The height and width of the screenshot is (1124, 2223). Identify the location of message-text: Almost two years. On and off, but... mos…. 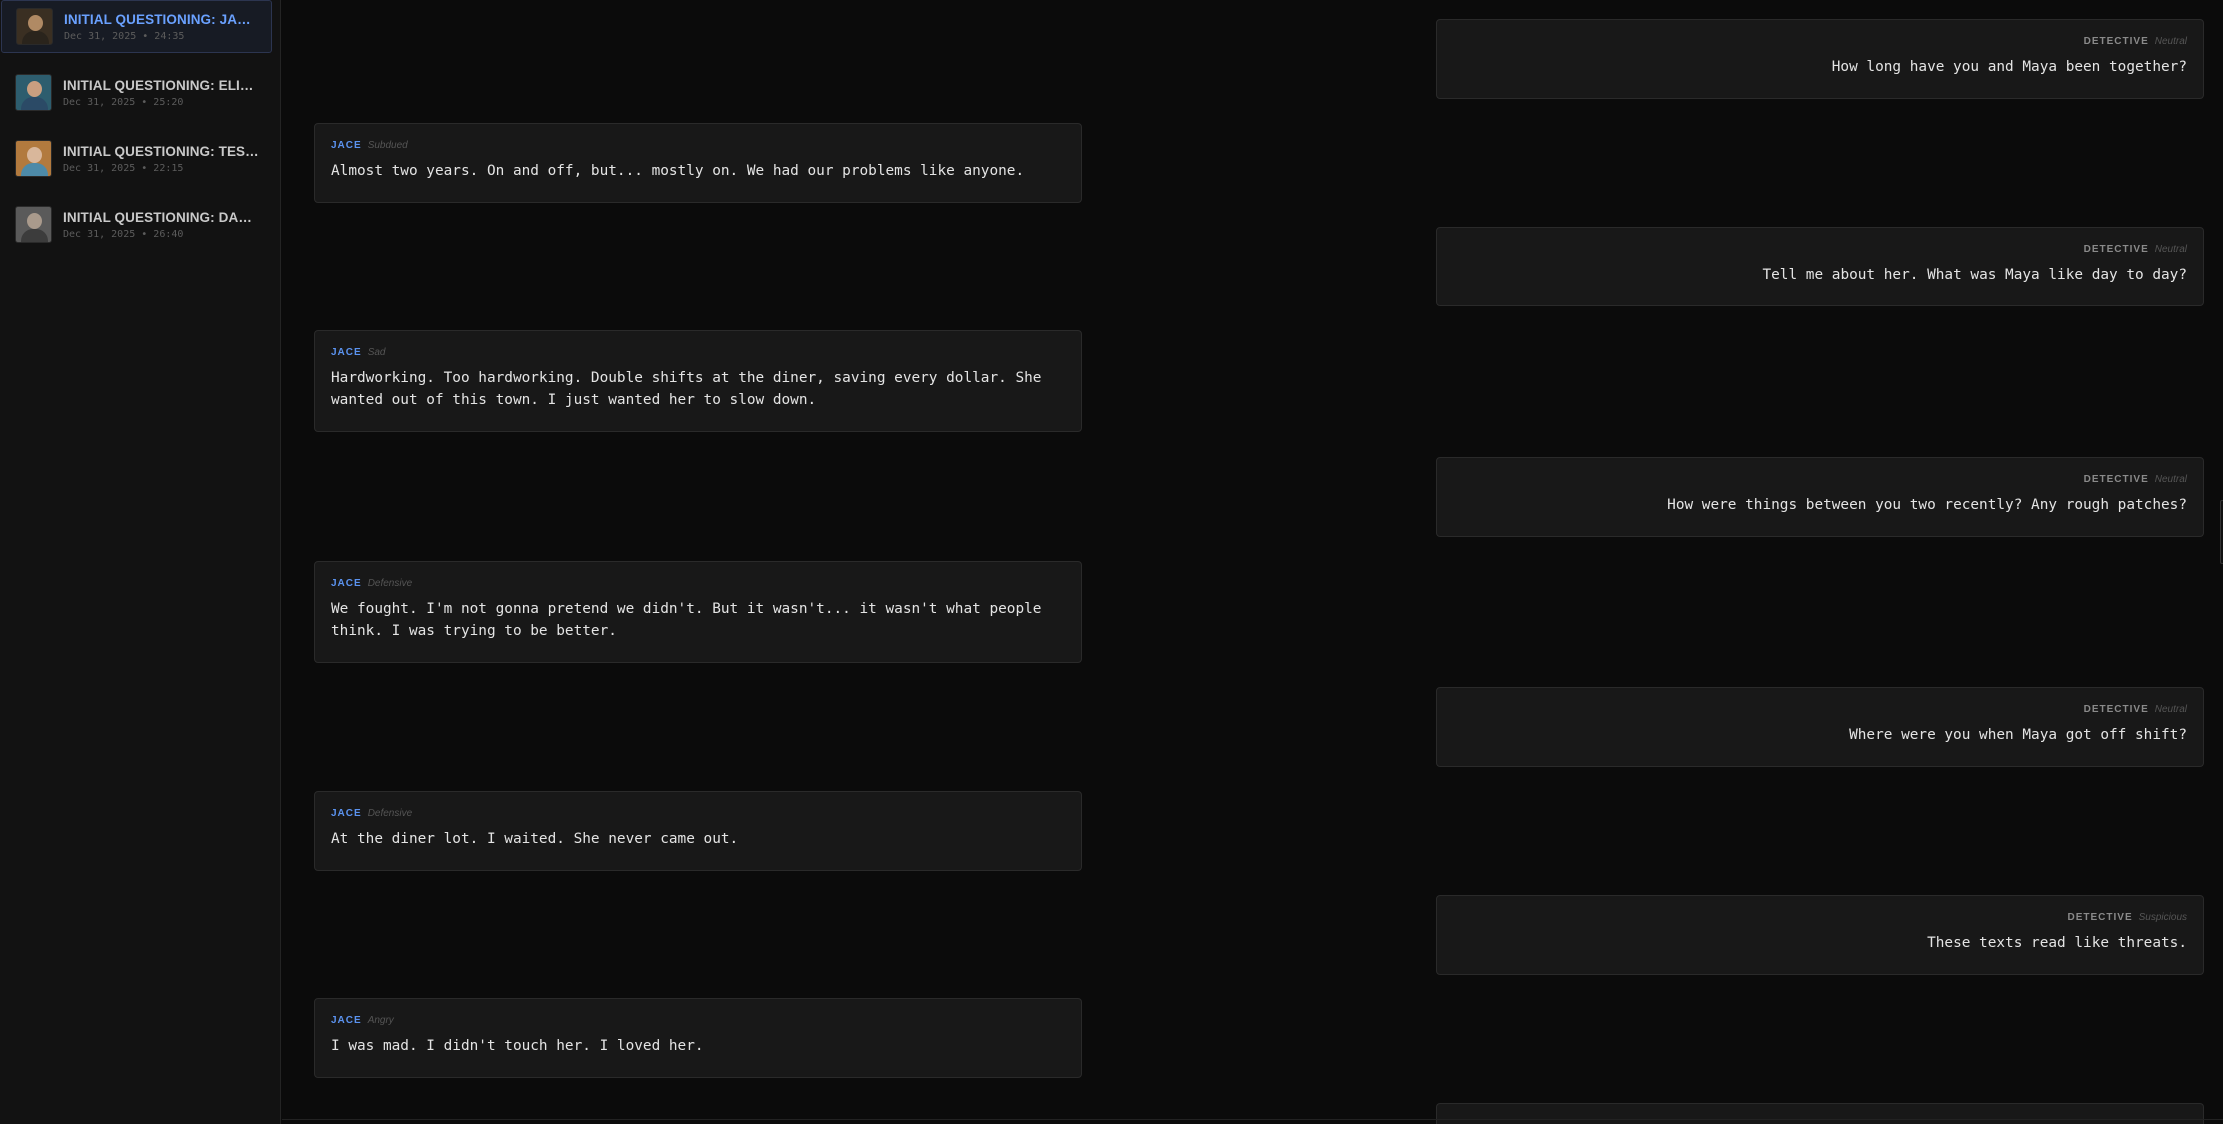
(678, 171).